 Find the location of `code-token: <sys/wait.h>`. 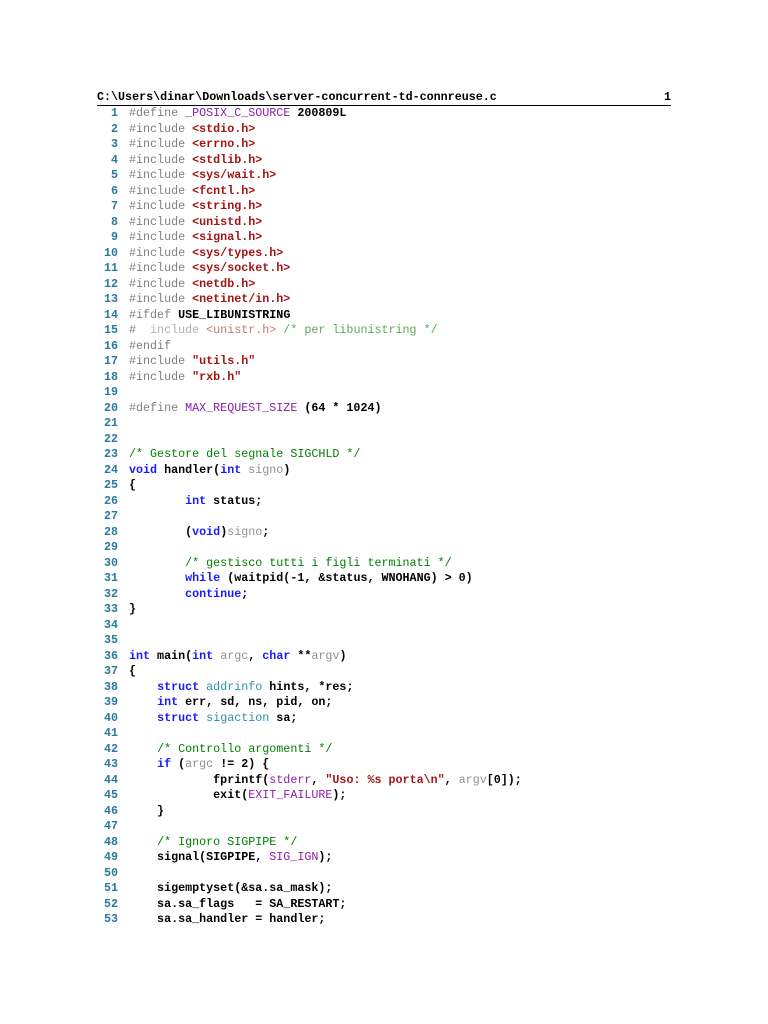

code-token: <sys/wait.h> is located at coordinates (234, 175).